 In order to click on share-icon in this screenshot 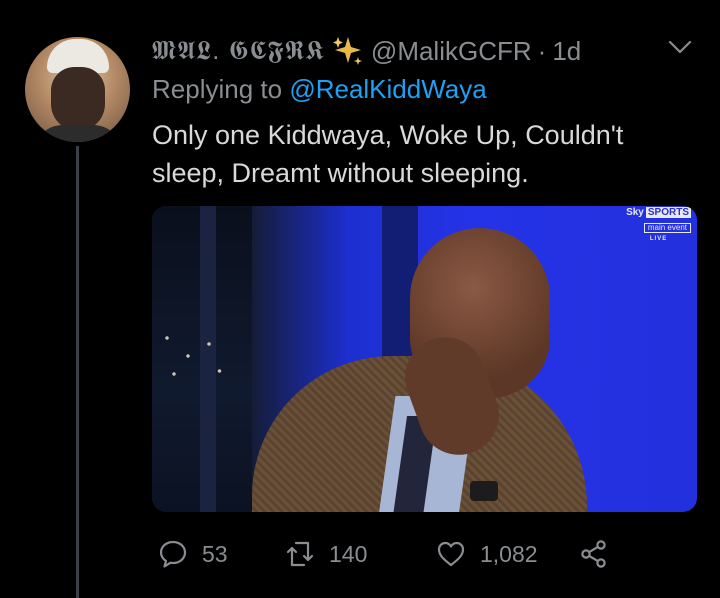, I will do `click(593, 554)`.